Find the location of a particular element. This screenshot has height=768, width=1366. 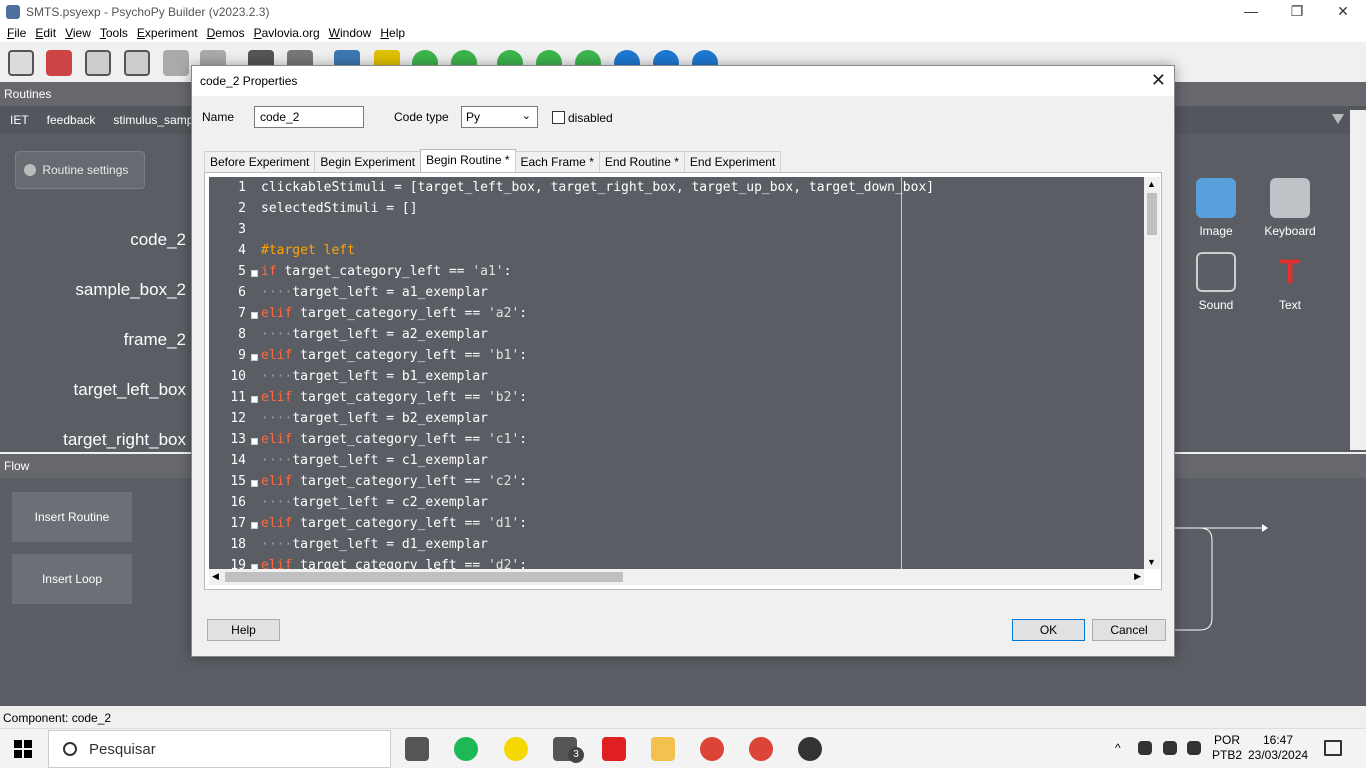

menu-file: File is located at coordinates (16, 33).